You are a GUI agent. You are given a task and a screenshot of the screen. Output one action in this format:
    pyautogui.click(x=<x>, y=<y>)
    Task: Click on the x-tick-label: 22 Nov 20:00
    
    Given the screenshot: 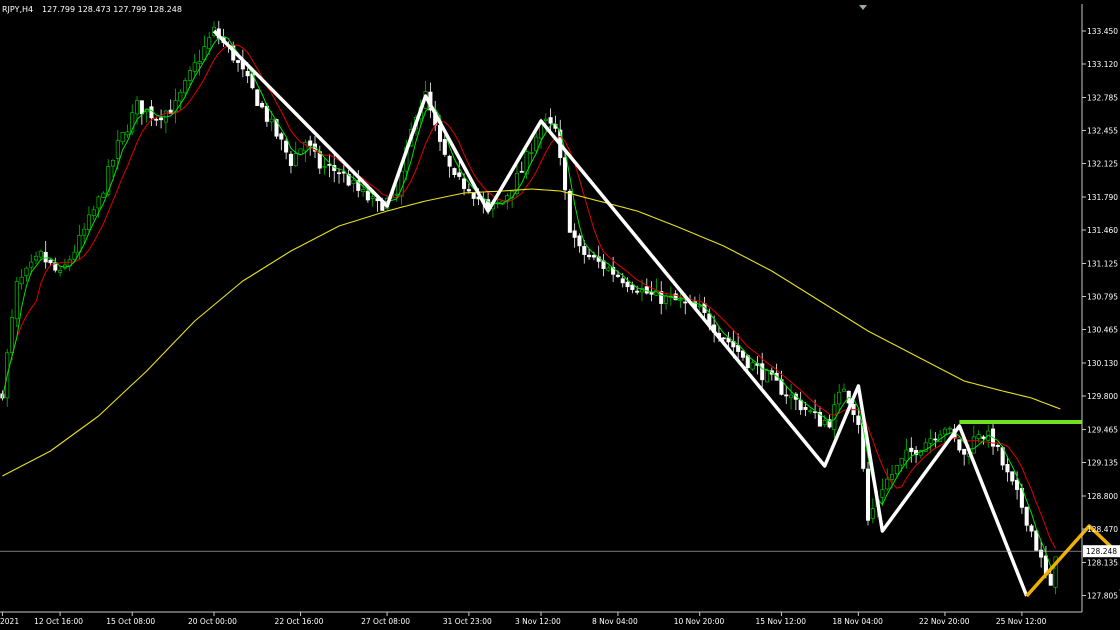 What is the action you would take?
    pyautogui.click(x=944, y=621)
    